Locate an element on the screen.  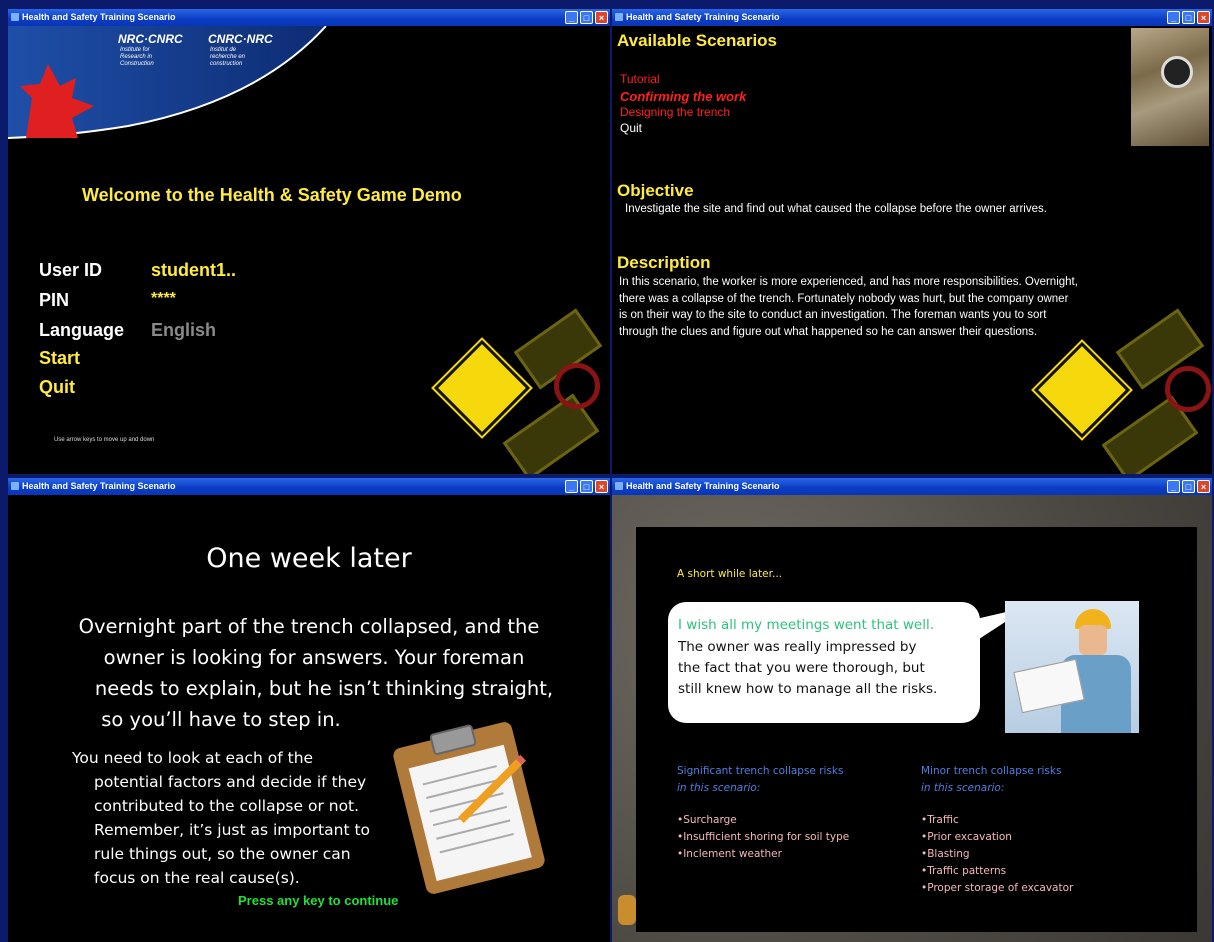
quit-button: Quit is located at coordinates (57, 387).